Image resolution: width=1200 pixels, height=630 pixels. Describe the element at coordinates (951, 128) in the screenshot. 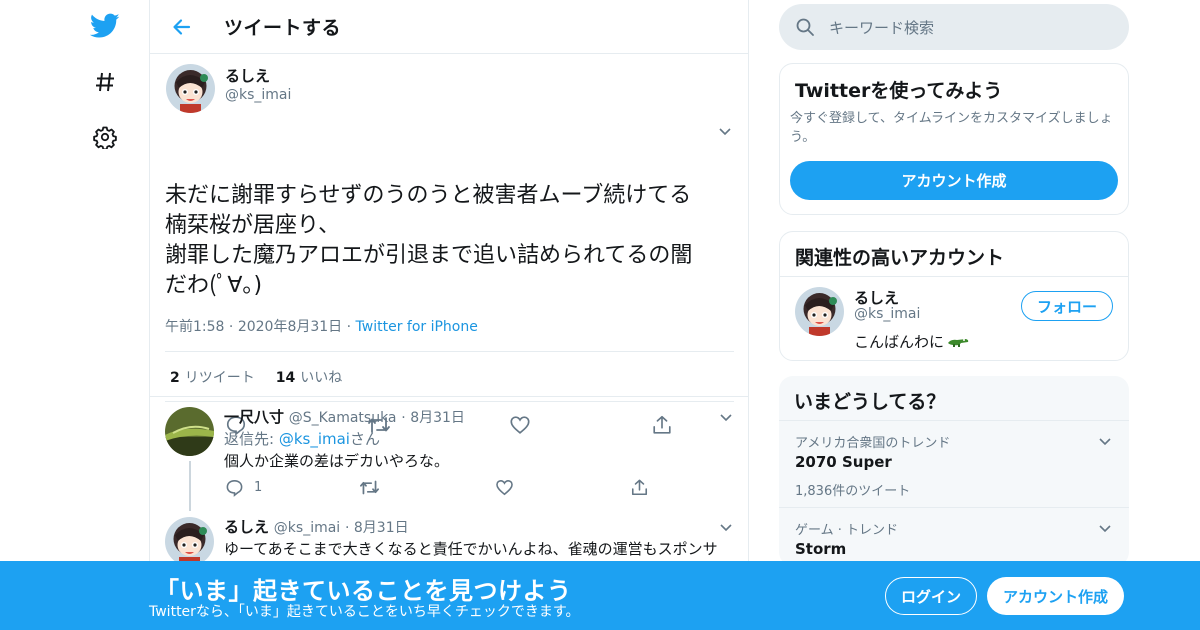

I see `signup-card-desc: 今すぐ登録して、タイムラインをカスタマイズしましょ う。` at that location.